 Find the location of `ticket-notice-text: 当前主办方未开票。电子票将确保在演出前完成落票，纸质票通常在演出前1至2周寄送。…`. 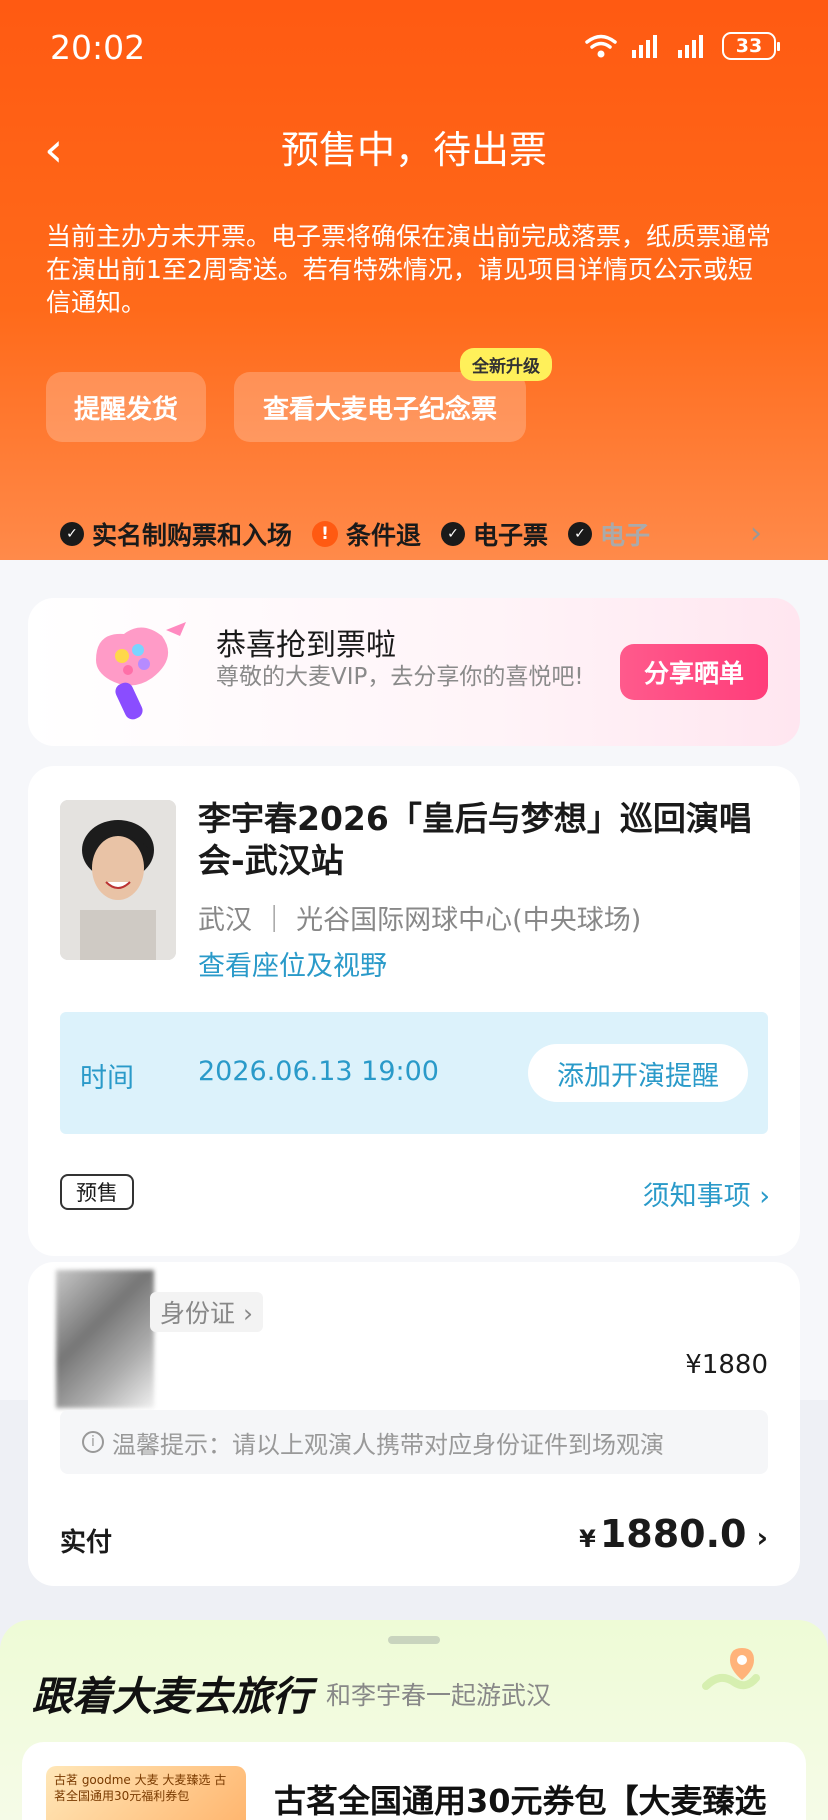

ticket-notice-text: 当前主办方未开票。电子票将确保在演出前完成落票，纸质票通常在演出前1至2周寄送。… is located at coordinates (409, 269).